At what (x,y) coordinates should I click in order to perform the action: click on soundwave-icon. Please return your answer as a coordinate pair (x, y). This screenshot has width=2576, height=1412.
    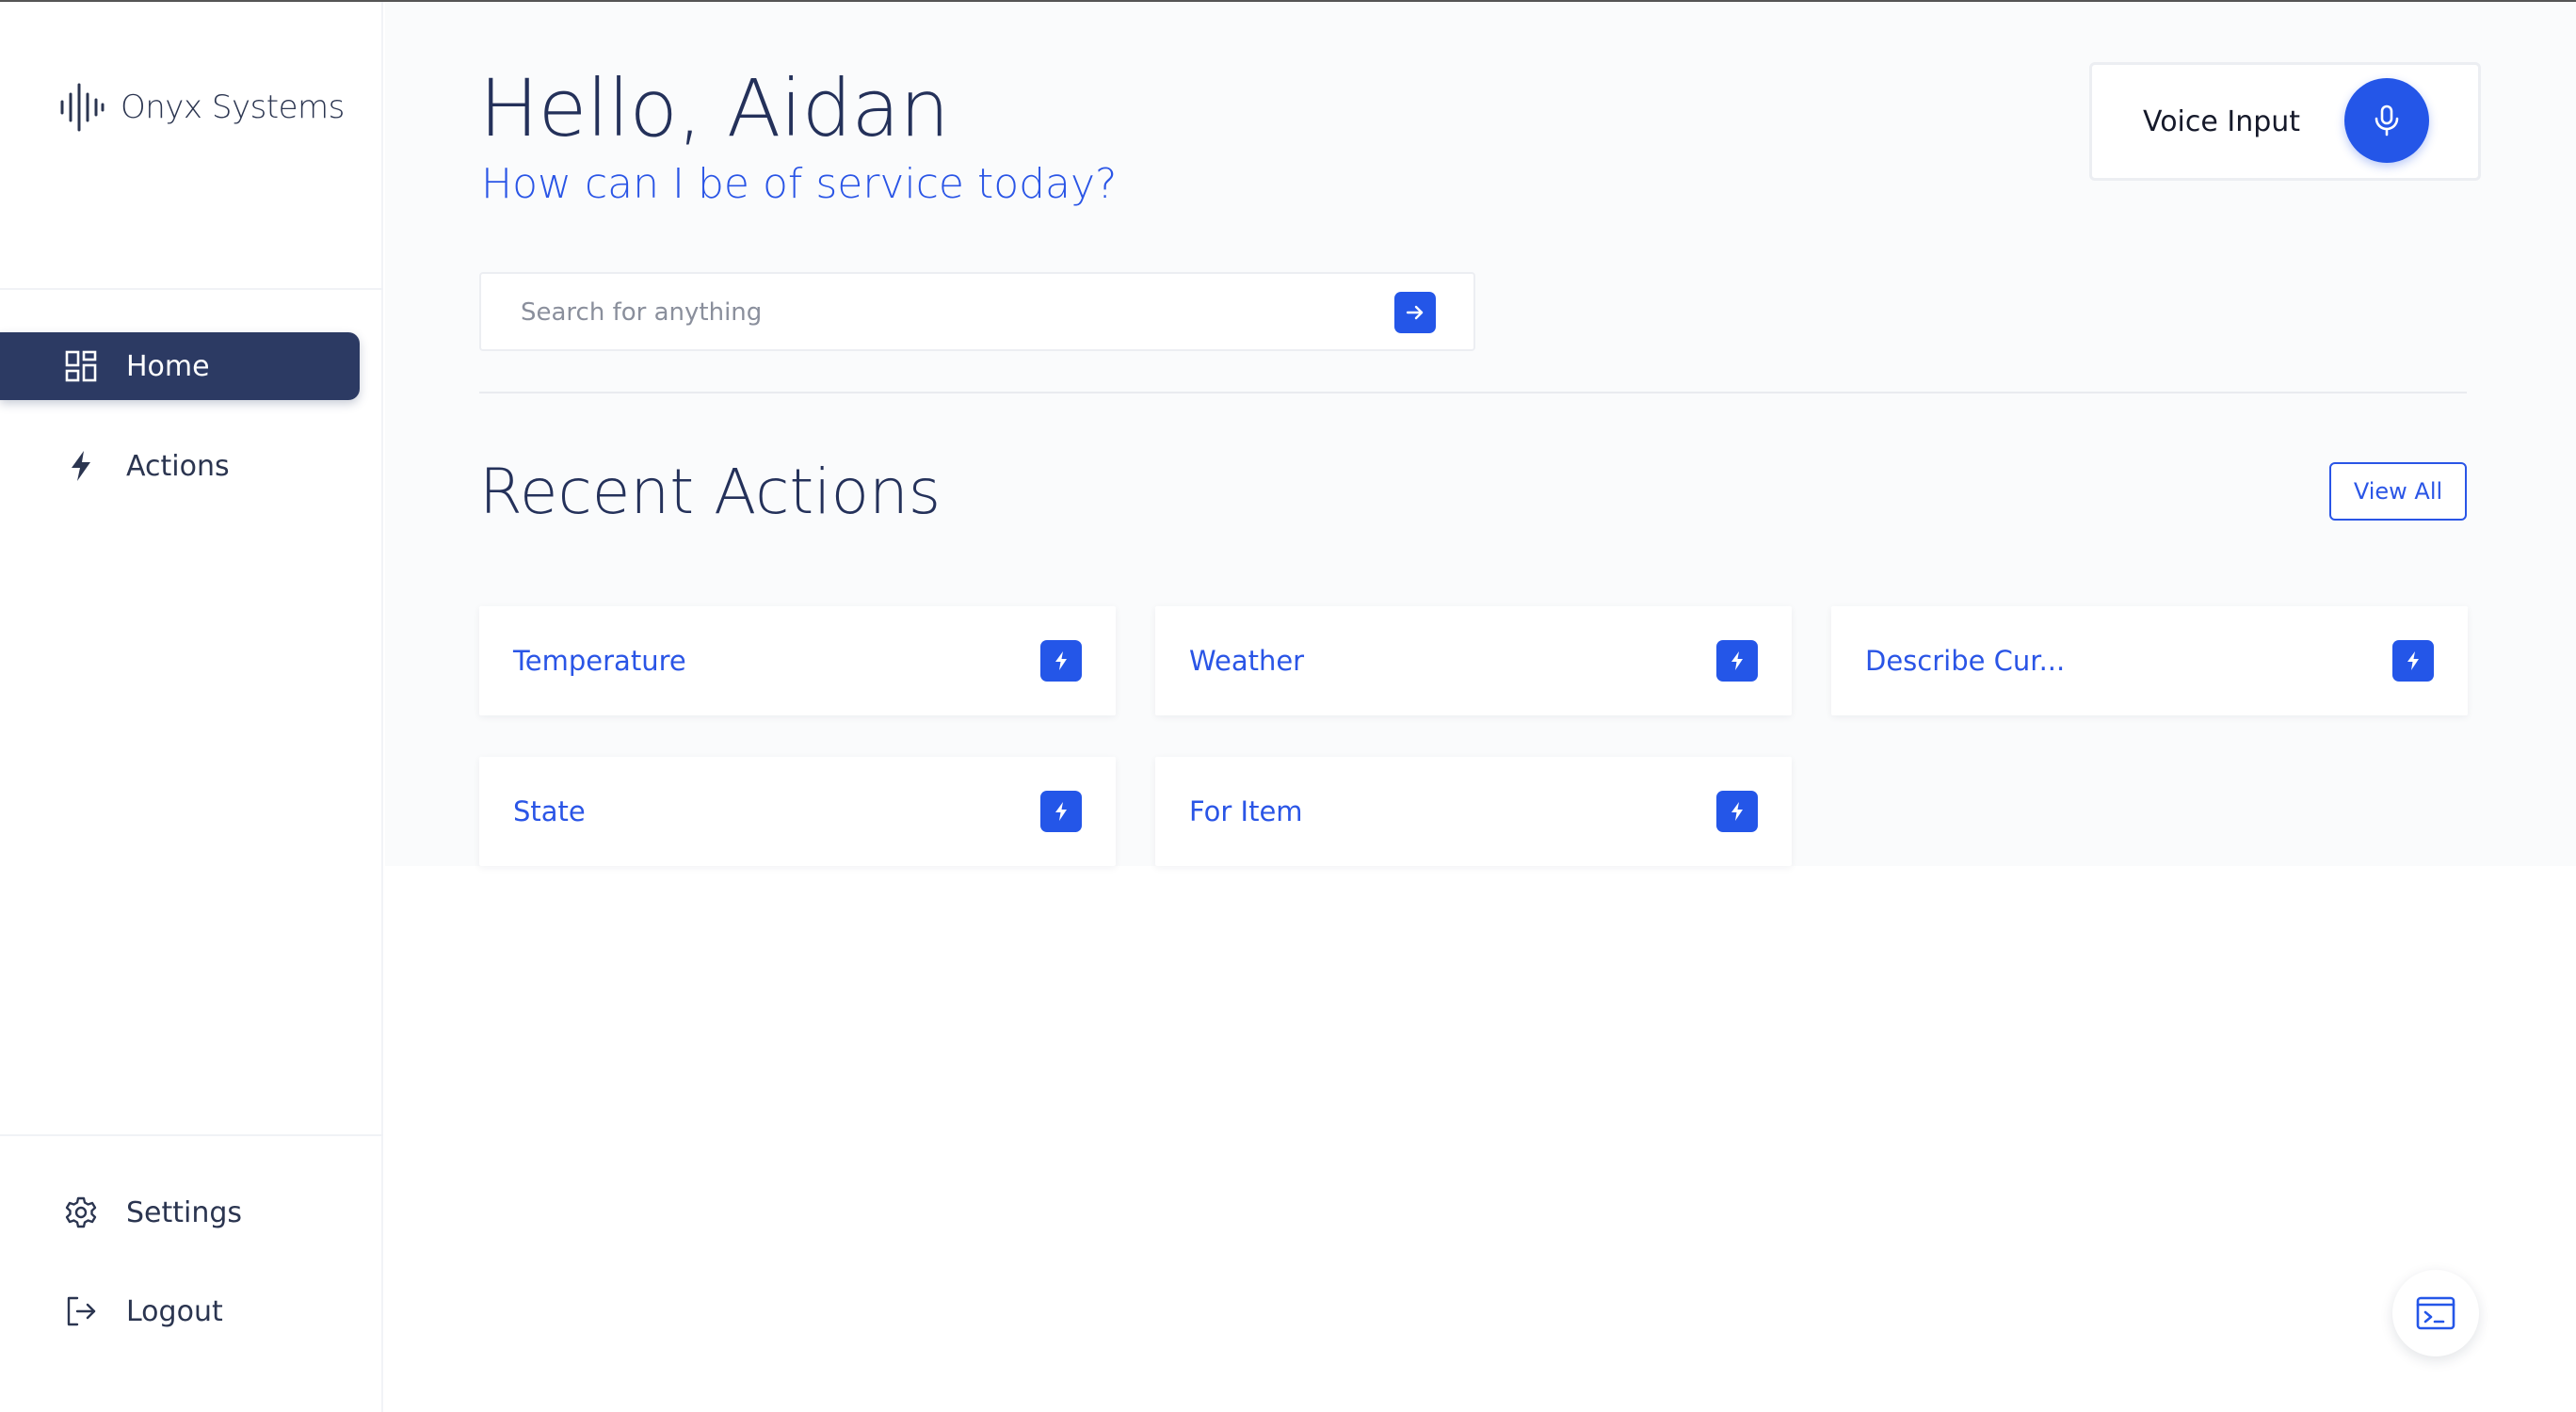
    Looking at the image, I should click on (82, 107).